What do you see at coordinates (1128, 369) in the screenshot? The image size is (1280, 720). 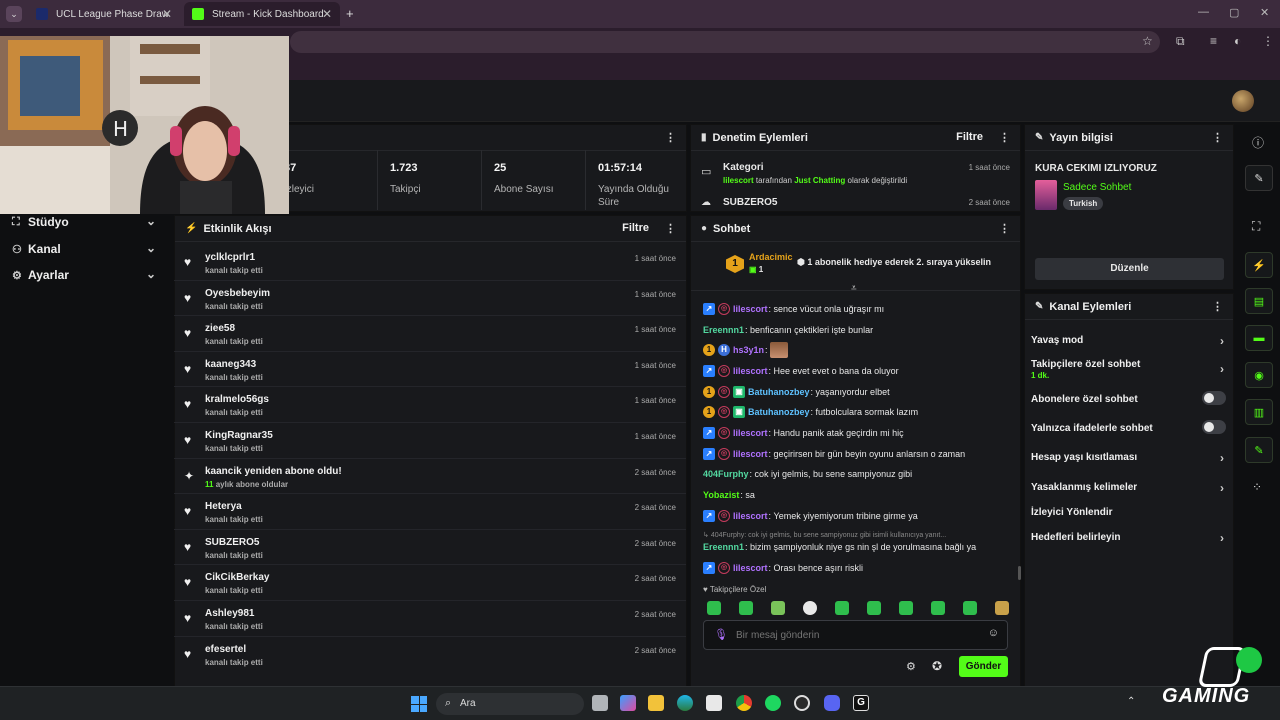 I see `followers-chat-row: Takipçilere özel sohbet 1 dk. ›` at bounding box center [1128, 369].